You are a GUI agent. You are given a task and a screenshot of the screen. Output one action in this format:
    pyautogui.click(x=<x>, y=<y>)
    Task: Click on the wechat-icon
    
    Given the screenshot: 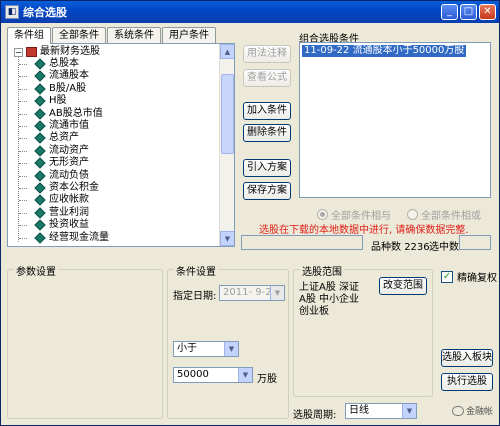 What is the action you would take?
    pyautogui.click(x=457, y=410)
    